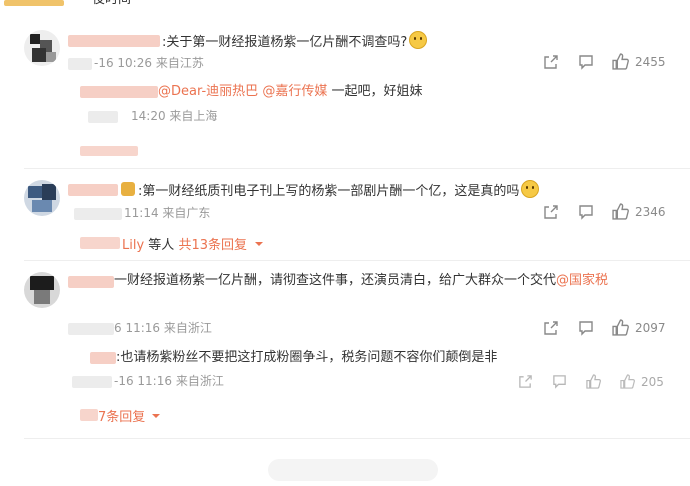  Describe the element at coordinates (650, 211) in the screenshot. I see `like-count: 2346` at that location.